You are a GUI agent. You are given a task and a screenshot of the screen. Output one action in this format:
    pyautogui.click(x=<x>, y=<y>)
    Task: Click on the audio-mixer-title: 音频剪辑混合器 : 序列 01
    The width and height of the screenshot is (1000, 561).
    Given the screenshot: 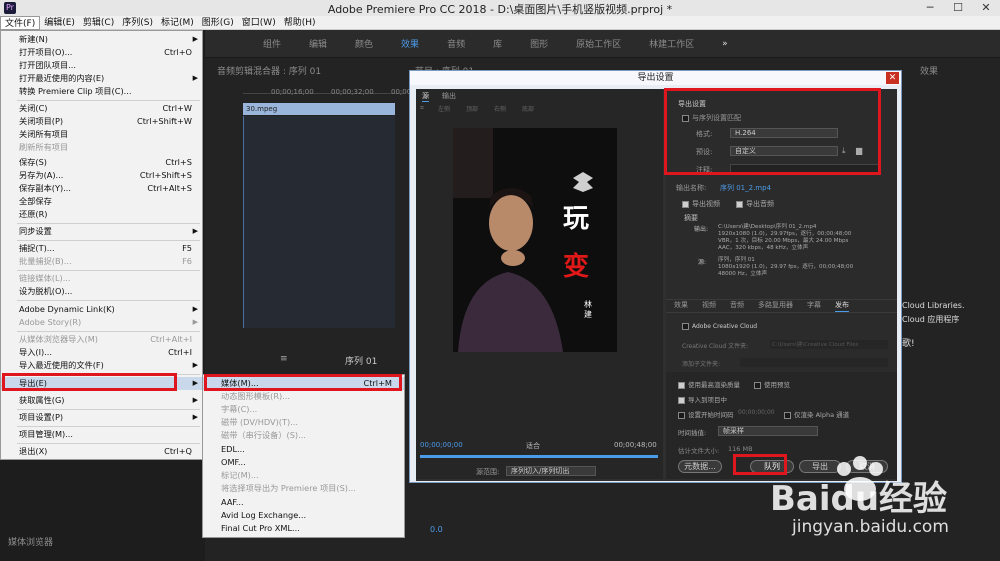 What is the action you would take?
    pyautogui.click(x=269, y=72)
    